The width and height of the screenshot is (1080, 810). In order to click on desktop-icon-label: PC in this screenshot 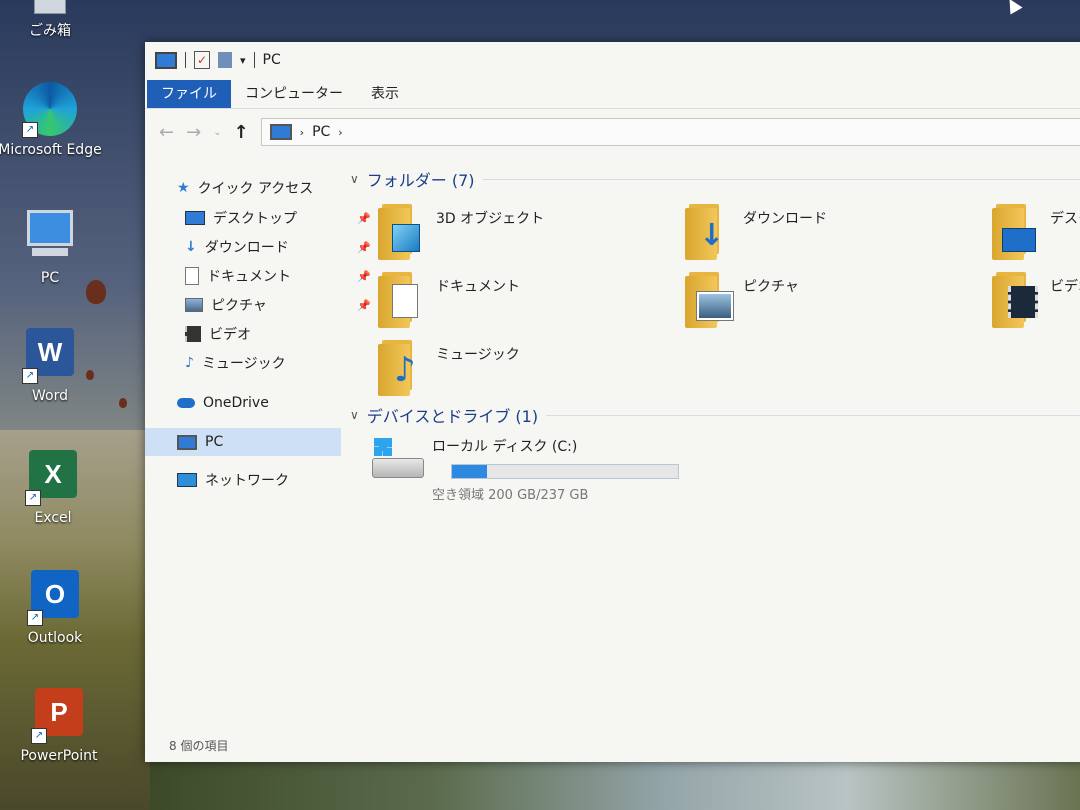, I will do `click(50, 278)`.